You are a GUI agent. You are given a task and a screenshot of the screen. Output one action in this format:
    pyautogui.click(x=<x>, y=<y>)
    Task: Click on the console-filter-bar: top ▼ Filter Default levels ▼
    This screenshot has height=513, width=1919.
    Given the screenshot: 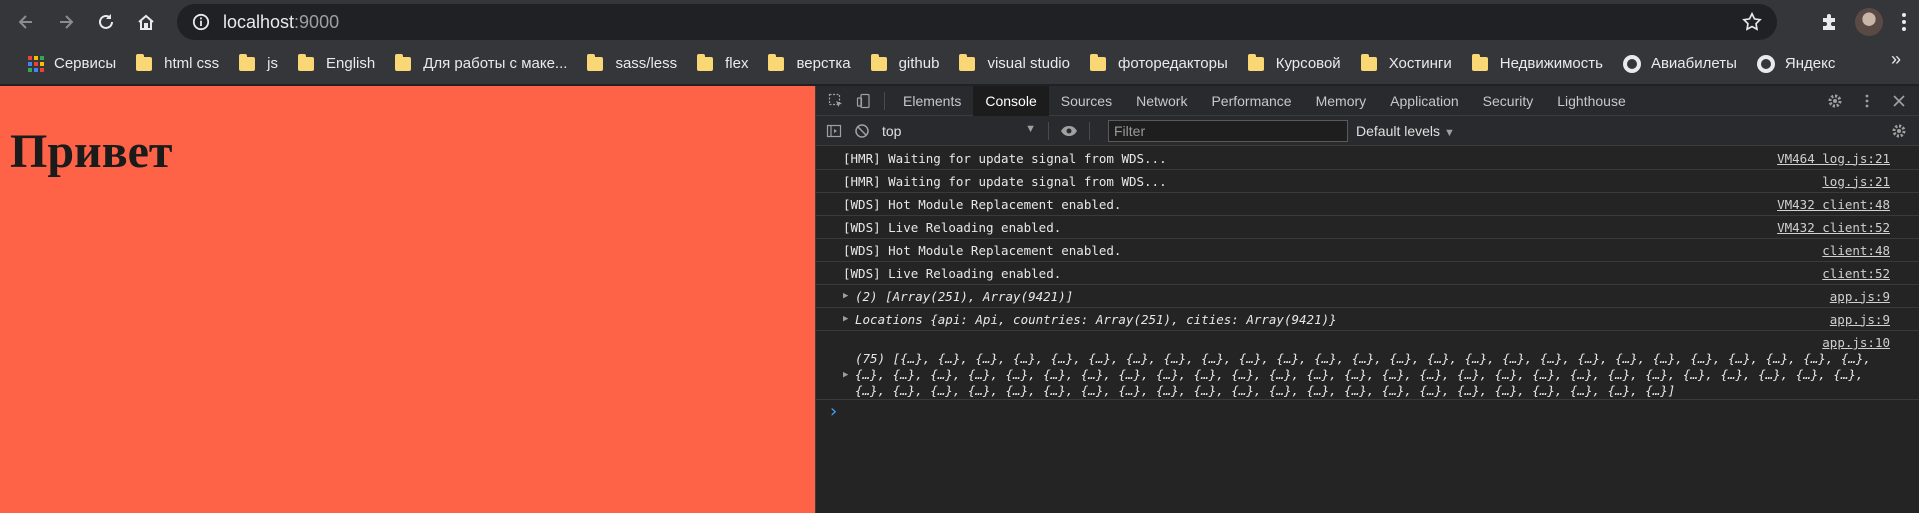 What is the action you would take?
    pyautogui.click(x=1367, y=131)
    